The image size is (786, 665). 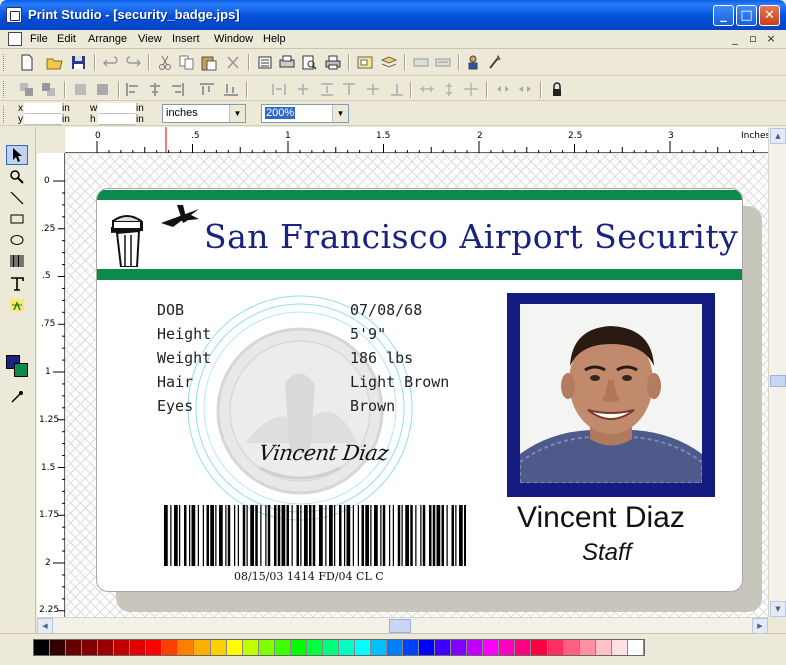 I want to click on align-left-icon, so click(x=133, y=89).